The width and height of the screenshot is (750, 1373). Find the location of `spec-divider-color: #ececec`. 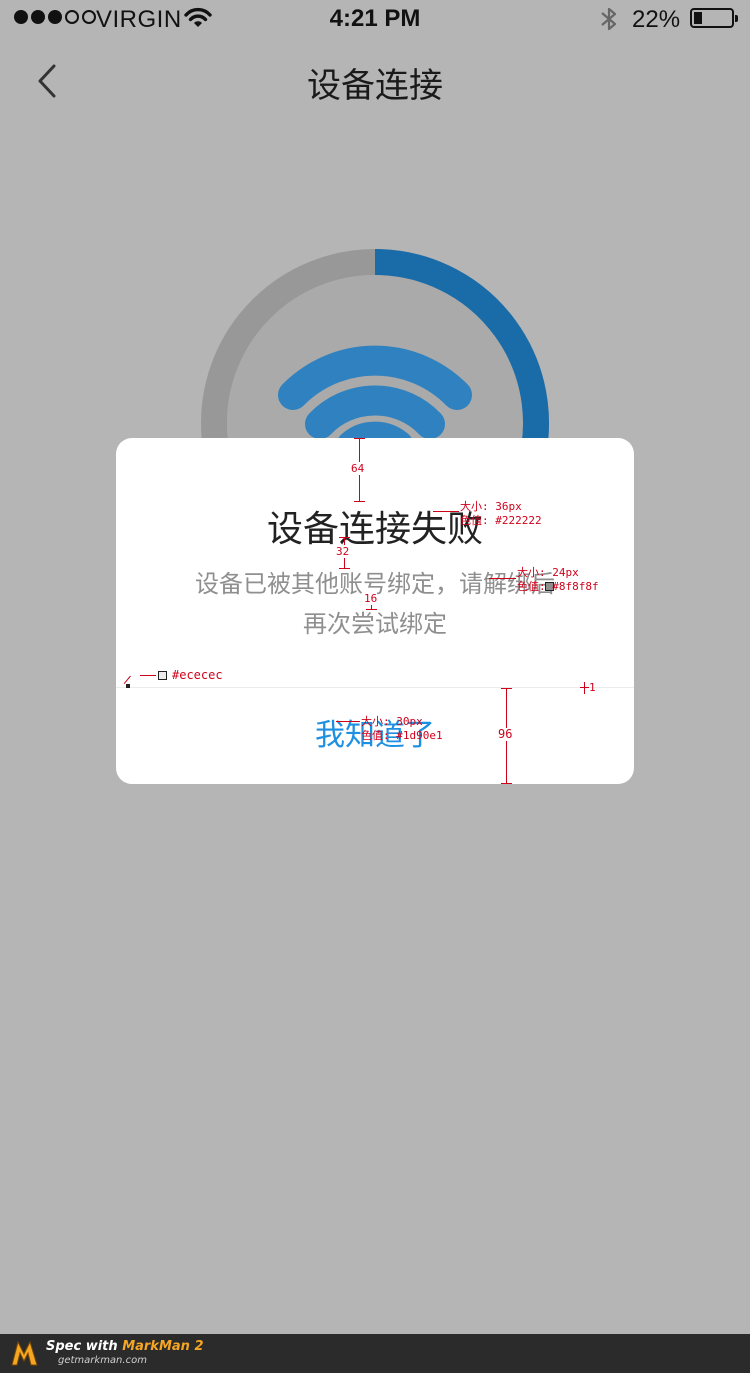

spec-divider-color: #ececec is located at coordinates (197, 675).